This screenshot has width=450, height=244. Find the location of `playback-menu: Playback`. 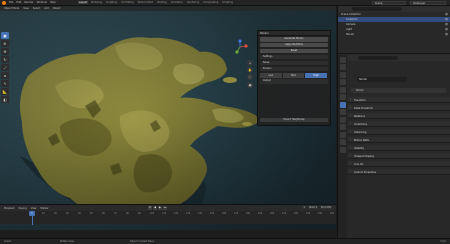

playback-menu: Playback is located at coordinates (9, 208).